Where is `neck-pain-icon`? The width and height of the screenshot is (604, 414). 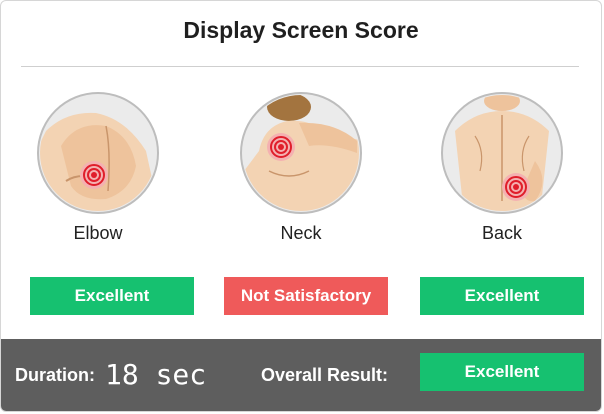
neck-pain-icon is located at coordinates (301, 153).